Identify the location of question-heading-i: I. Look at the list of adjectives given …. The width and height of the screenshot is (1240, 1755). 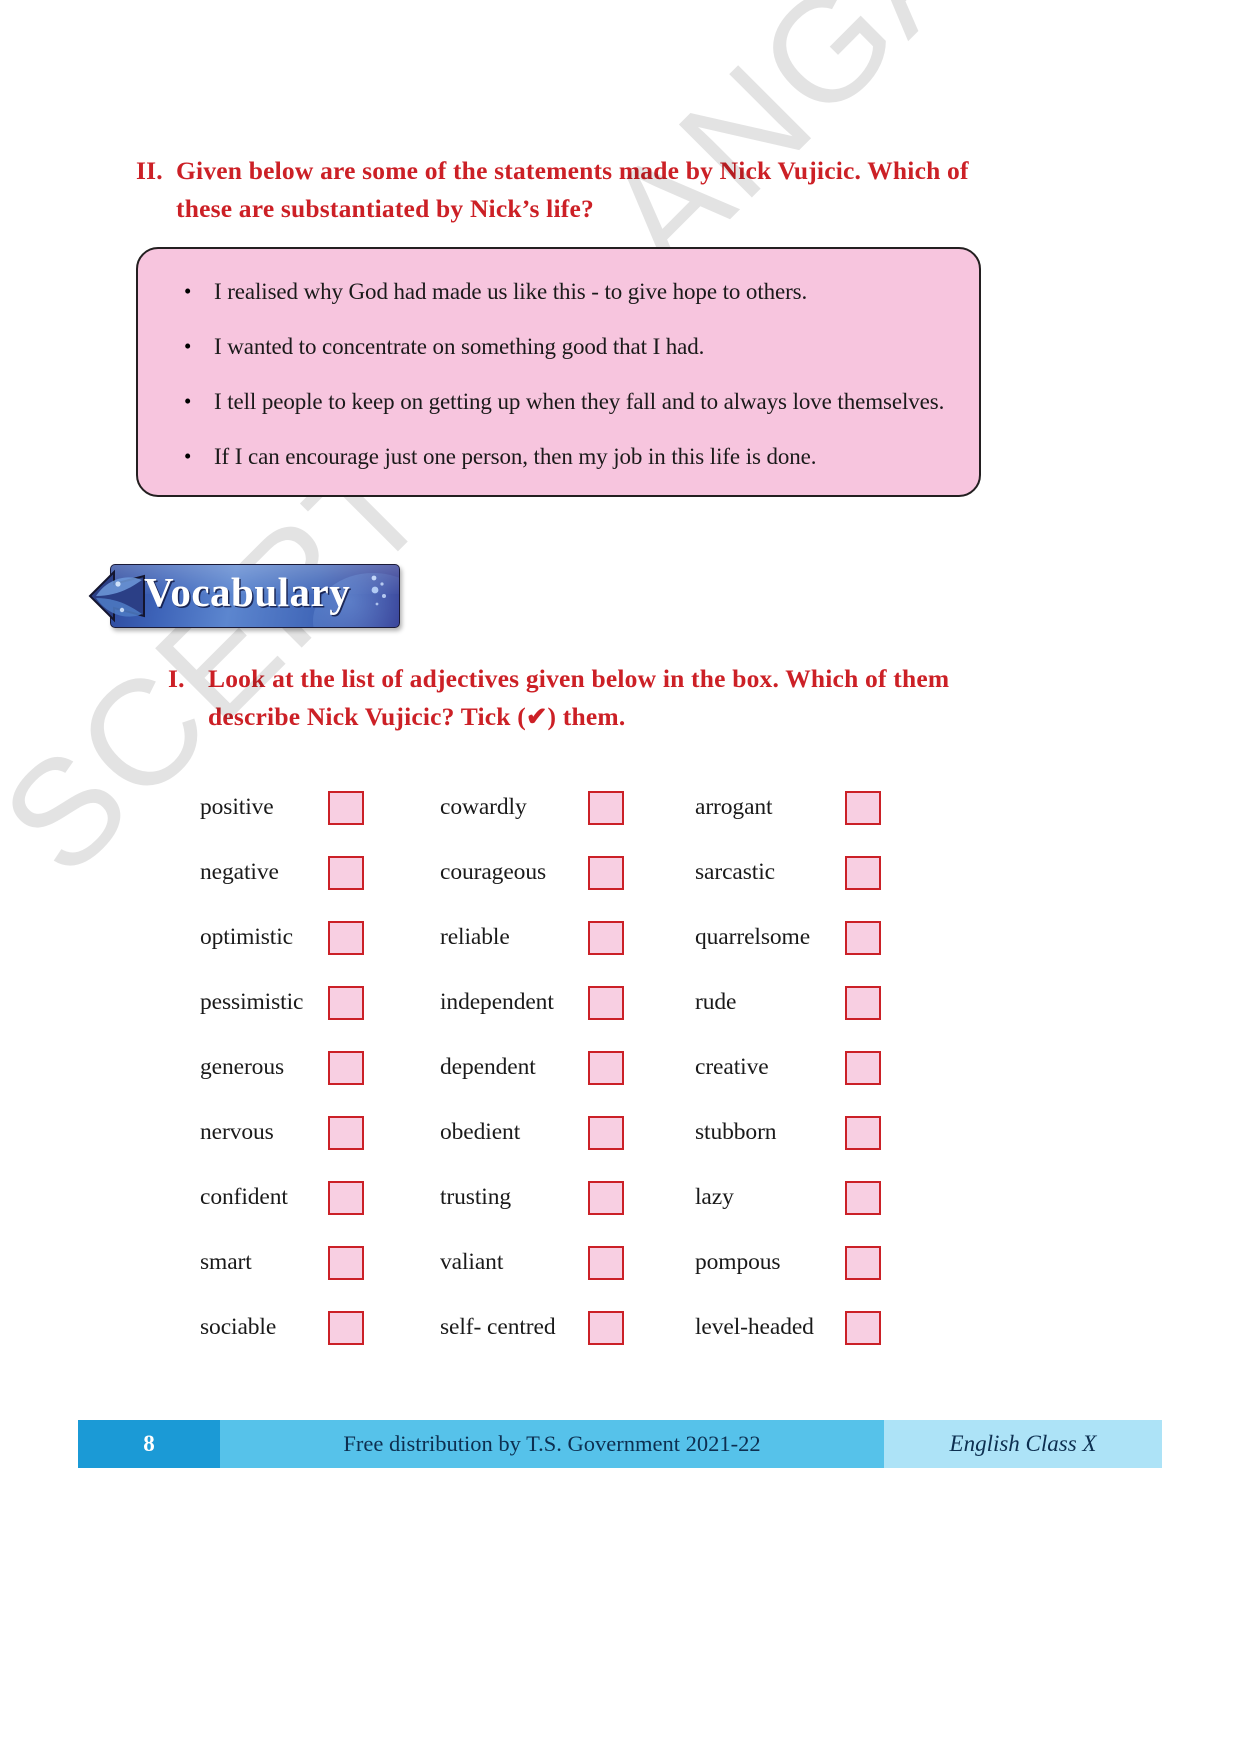
(583, 698).